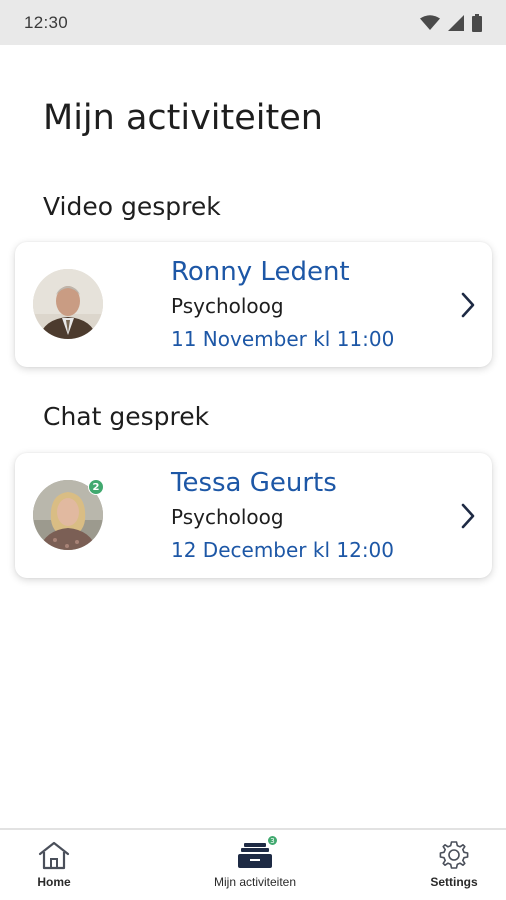 The height and width of the screenshot is (900, 506). What do you see at coordinates (454, 857) in the screenshot?
I see `gear-icon` at bounding box center [454, 857].